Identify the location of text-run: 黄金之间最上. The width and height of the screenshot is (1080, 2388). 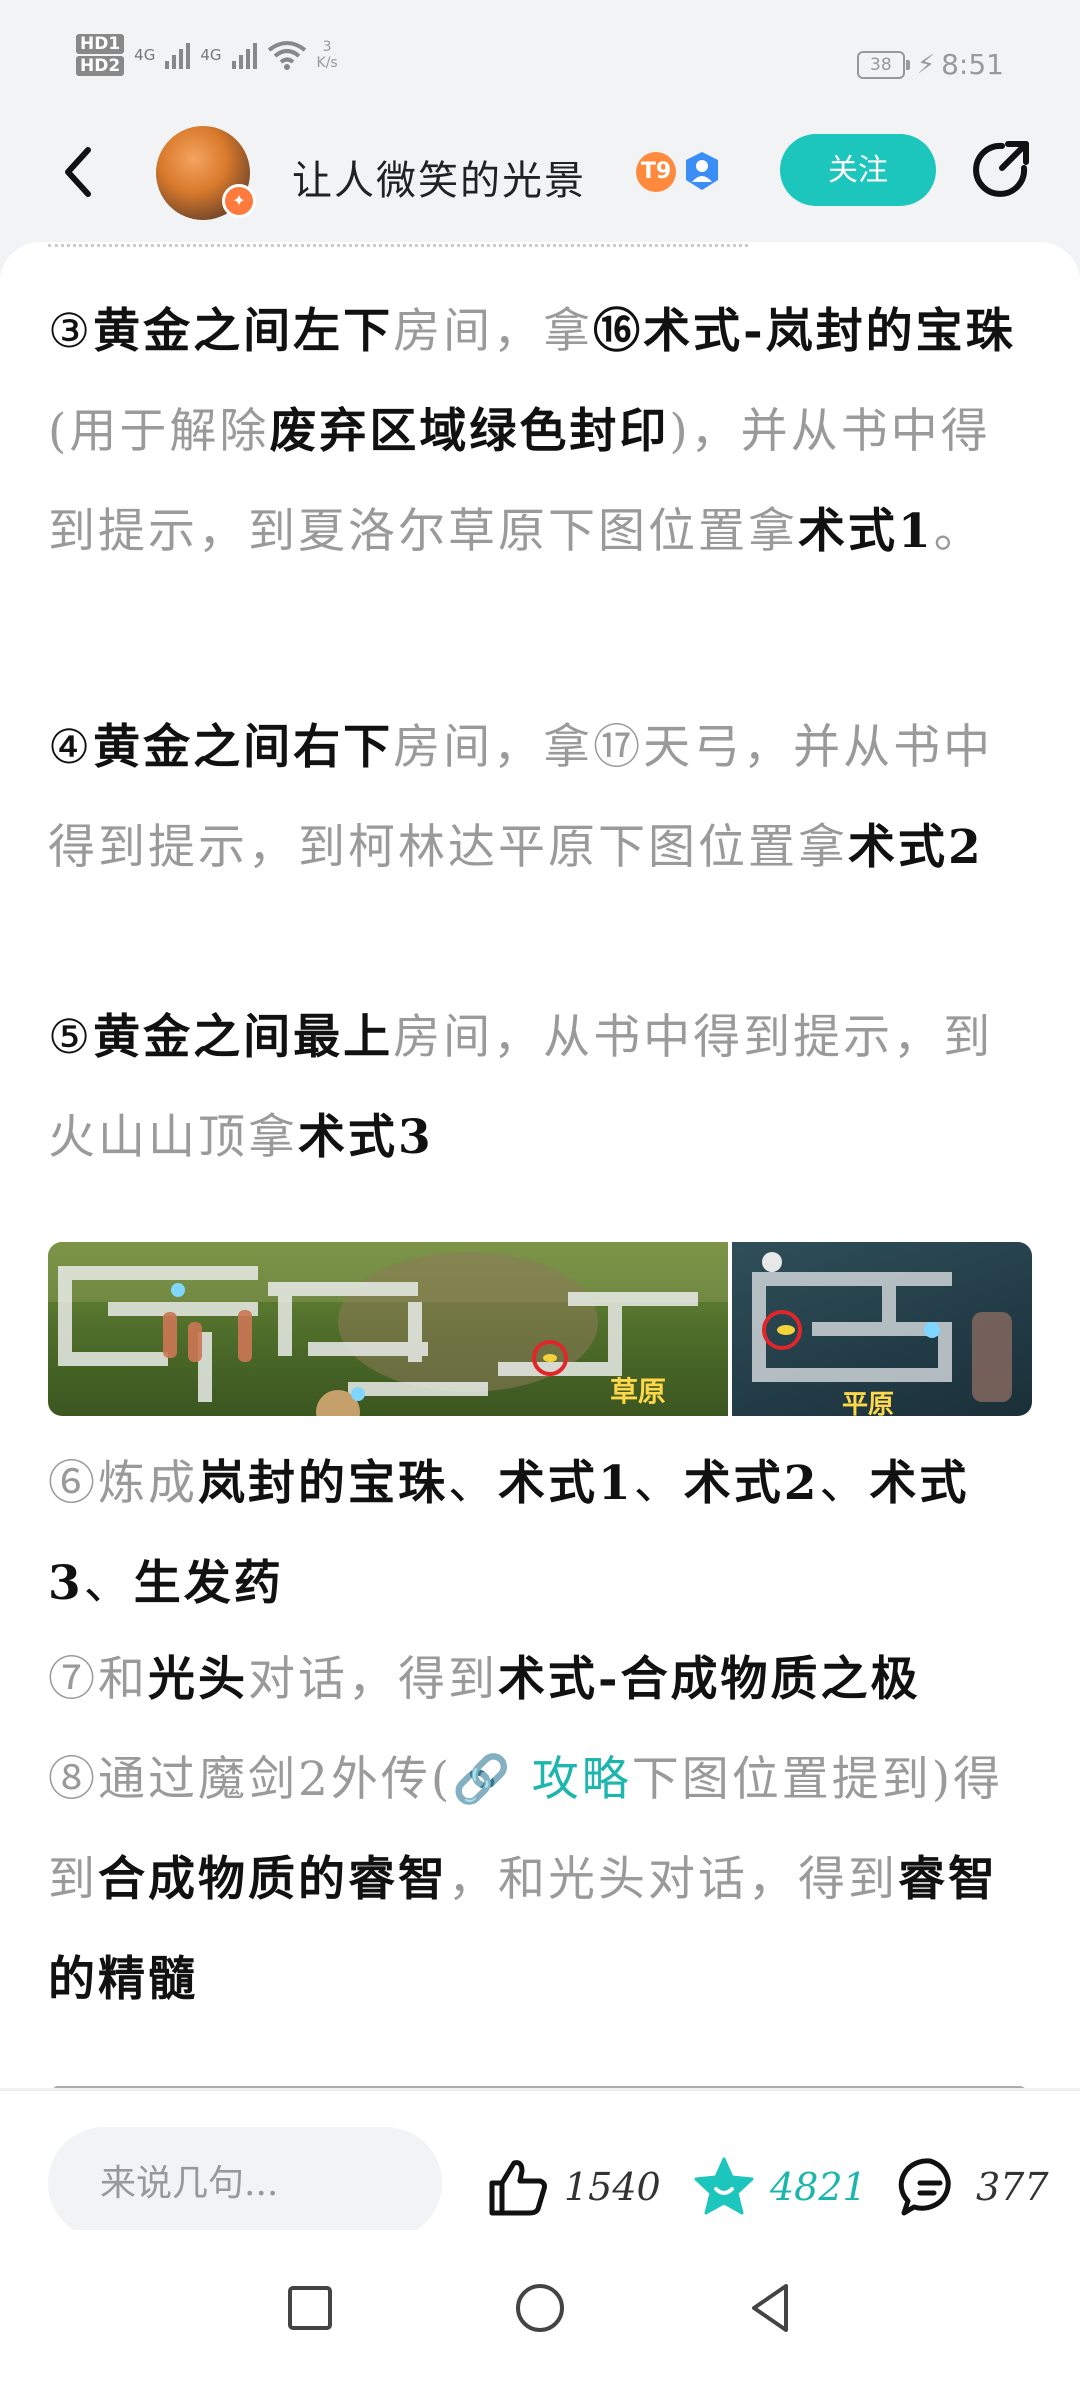
(243, 1037).